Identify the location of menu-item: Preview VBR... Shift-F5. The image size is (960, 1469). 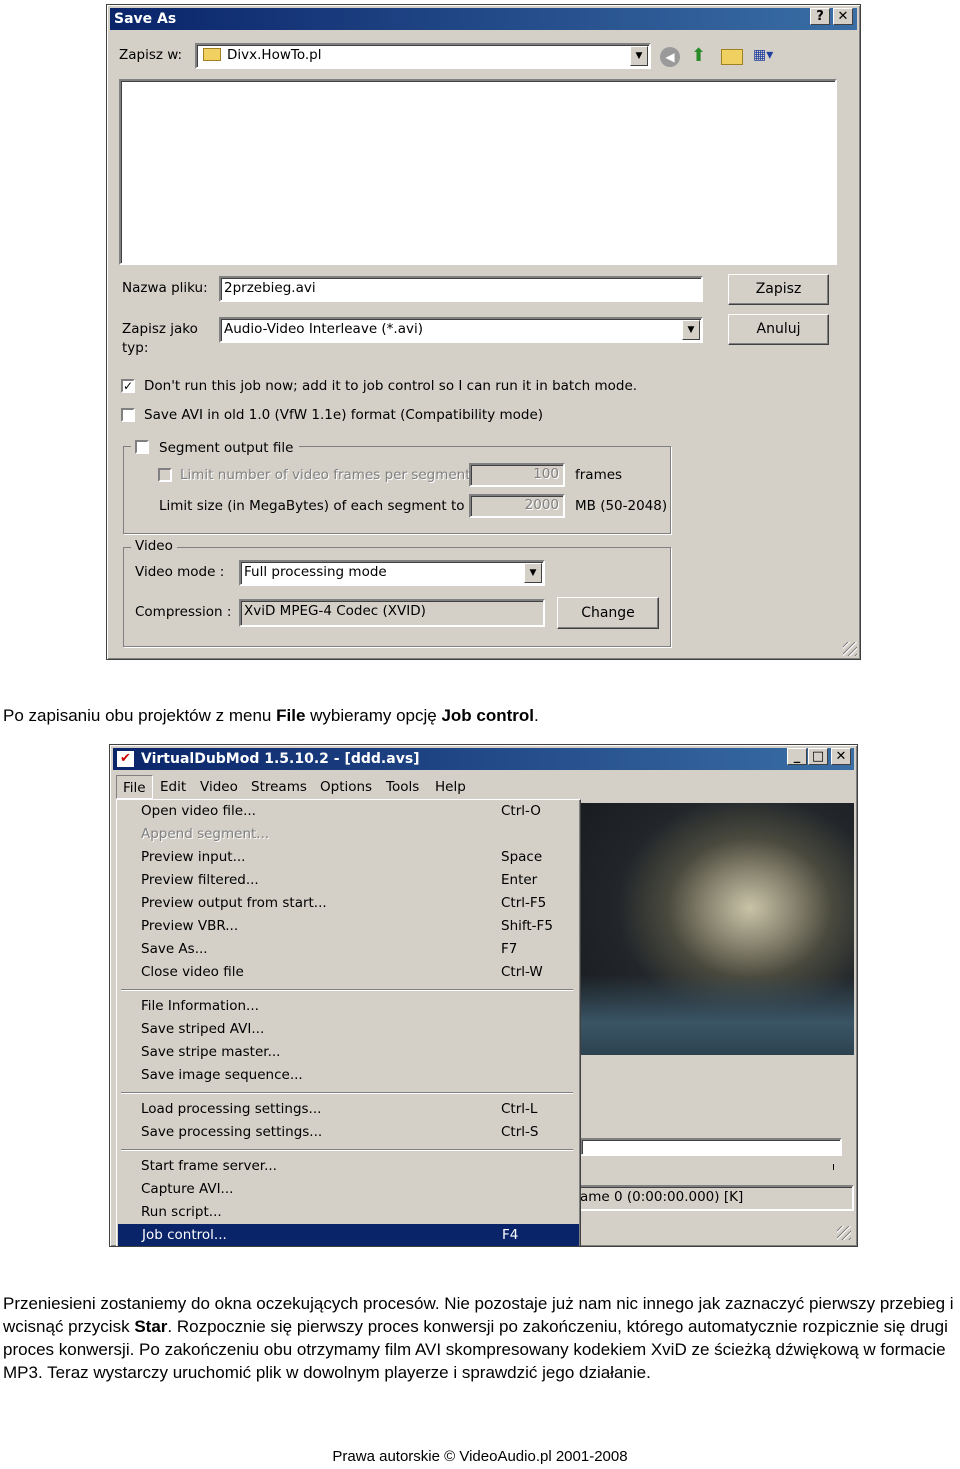
(347, 926).